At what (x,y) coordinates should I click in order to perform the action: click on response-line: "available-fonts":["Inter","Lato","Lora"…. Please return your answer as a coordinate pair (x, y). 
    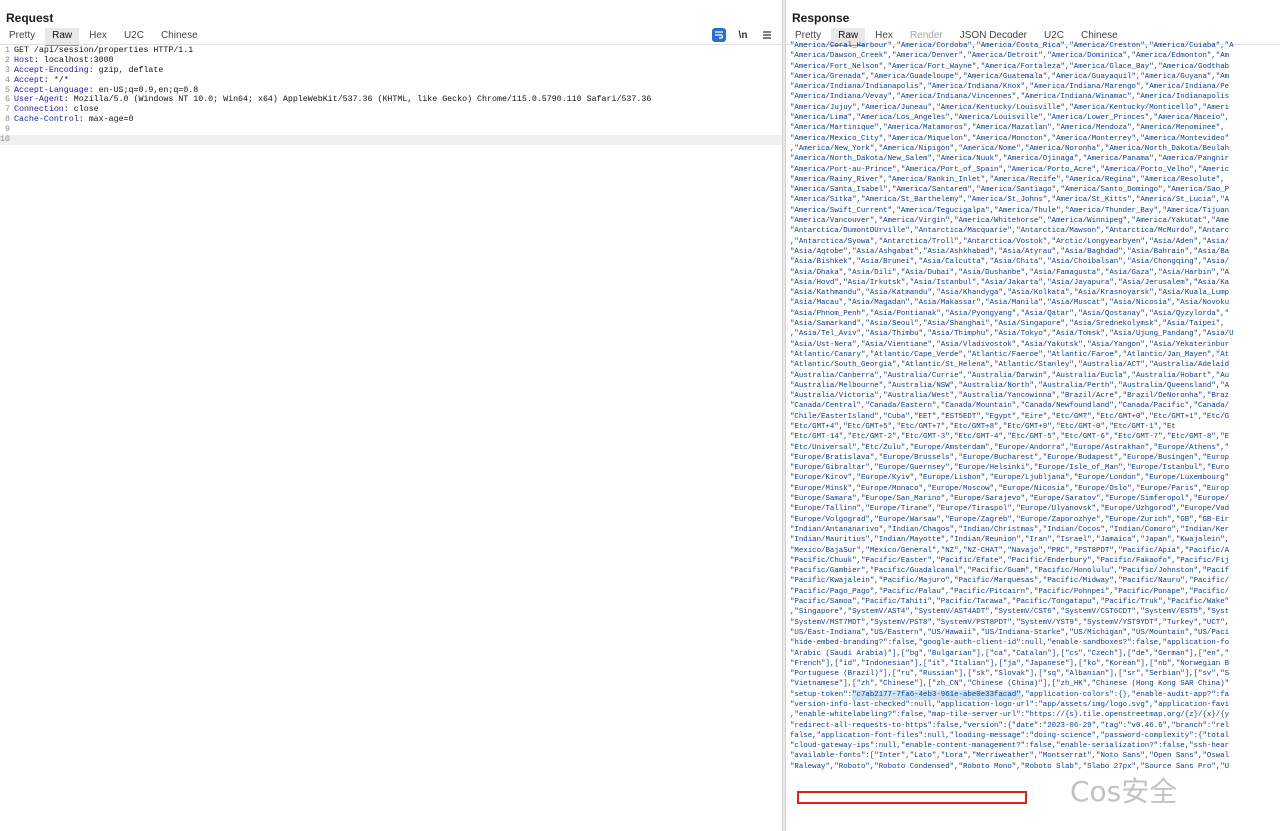
    Looking at the image, I should click on (1035, 756).